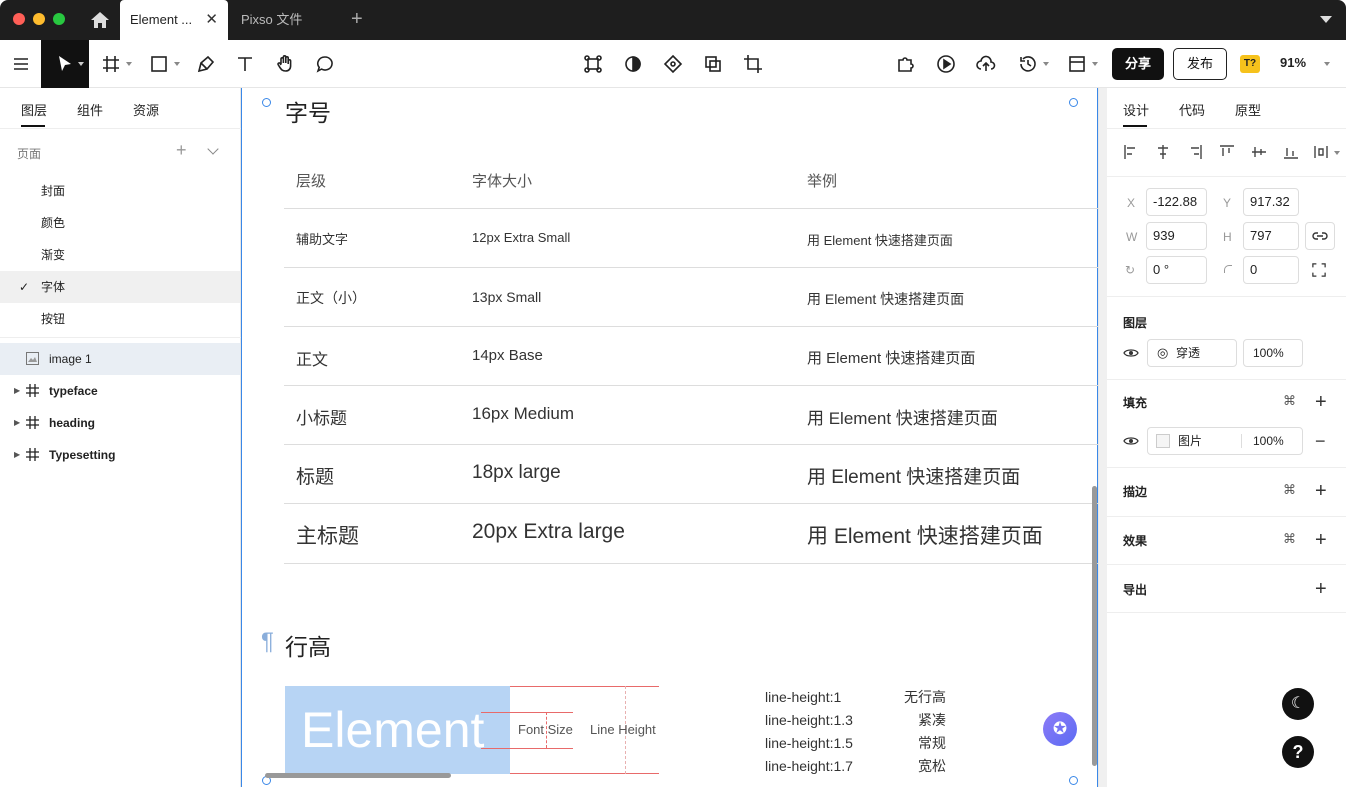  What do you see at coordinates (1321, 540) in the screenshot?
I see `add-effect-icon: +` at bounding box center [1321, 540].